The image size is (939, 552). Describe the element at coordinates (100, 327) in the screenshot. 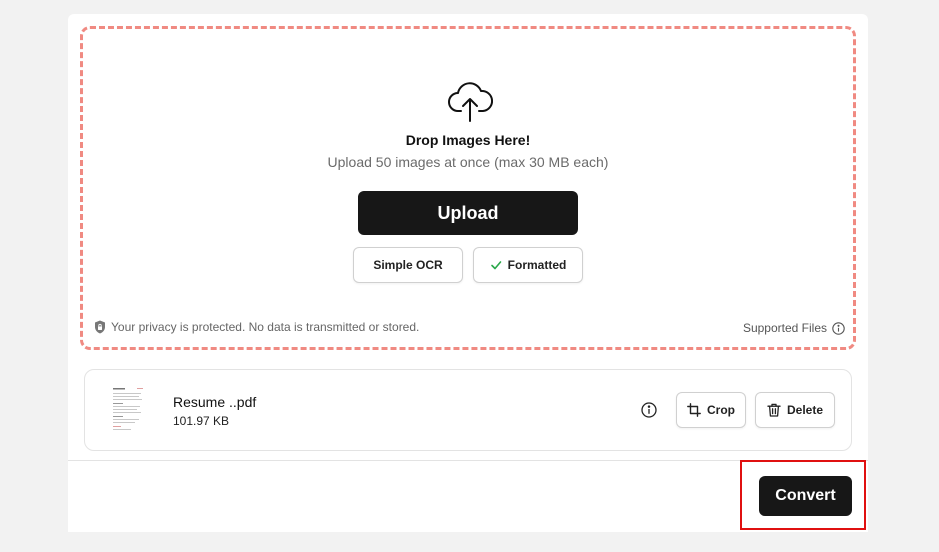

I see `lock-icon` at that location.